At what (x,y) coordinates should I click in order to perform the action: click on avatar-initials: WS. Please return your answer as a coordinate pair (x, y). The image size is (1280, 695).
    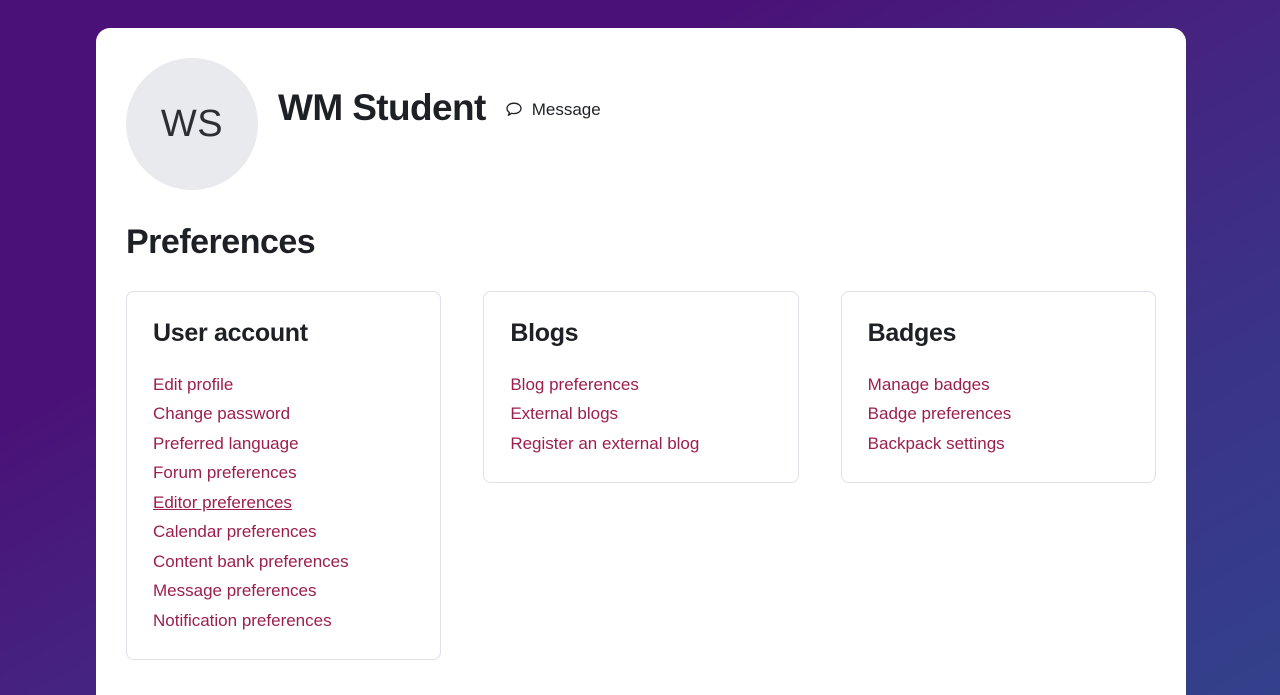
    Looking at the image, I should click on (192, 123).